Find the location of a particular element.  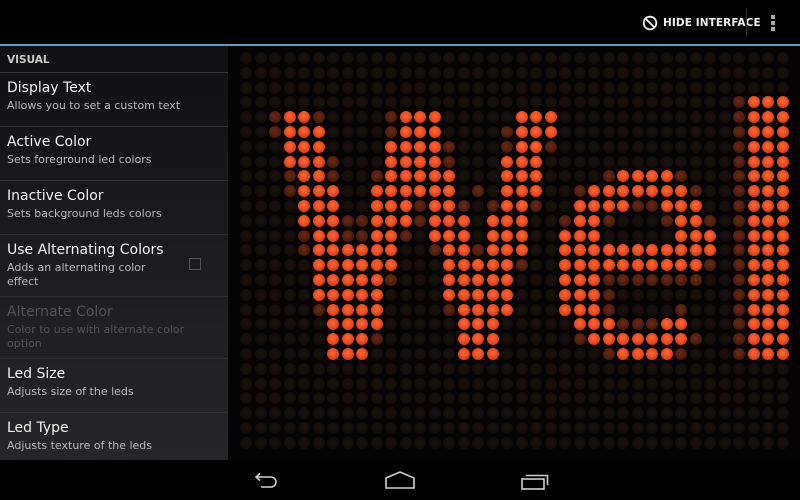

pref-active-color: Active Color Sets foreground led colors is located at coordinates (114, 154).